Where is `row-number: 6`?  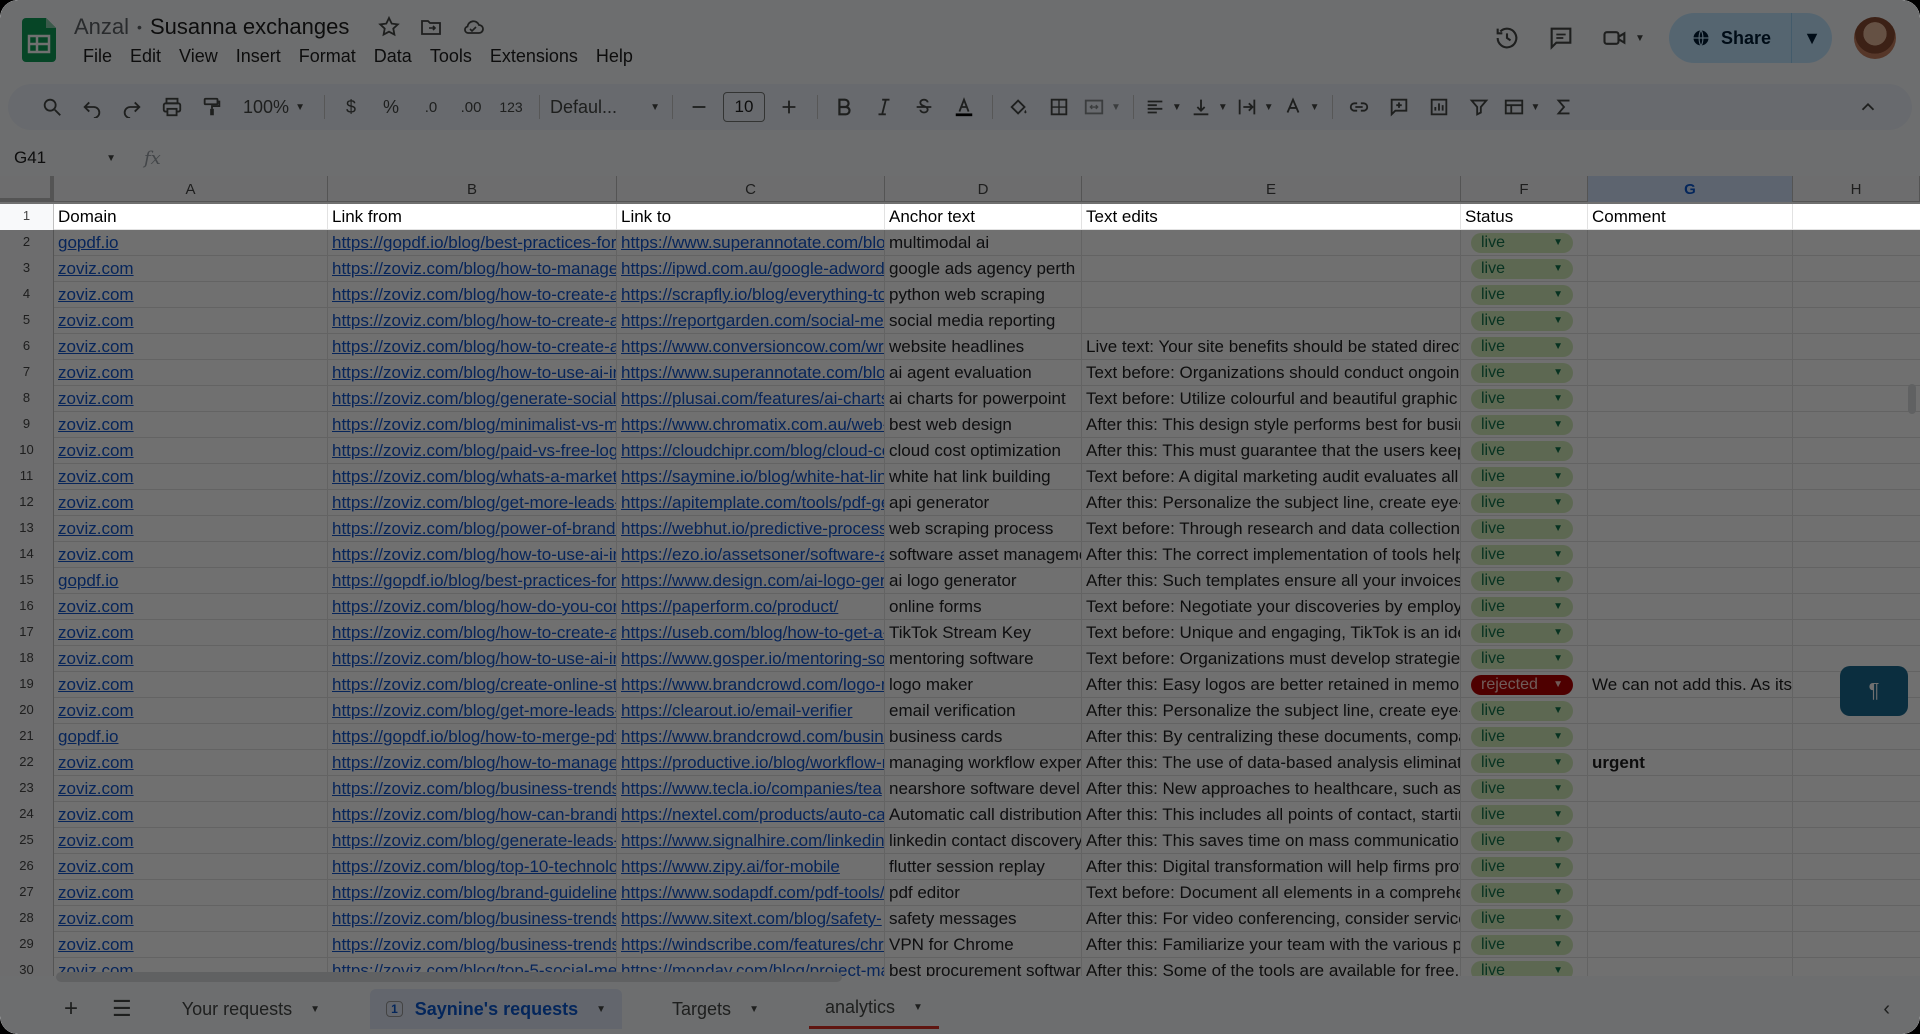
row-number: 6 is located at coordinates (27, 347).